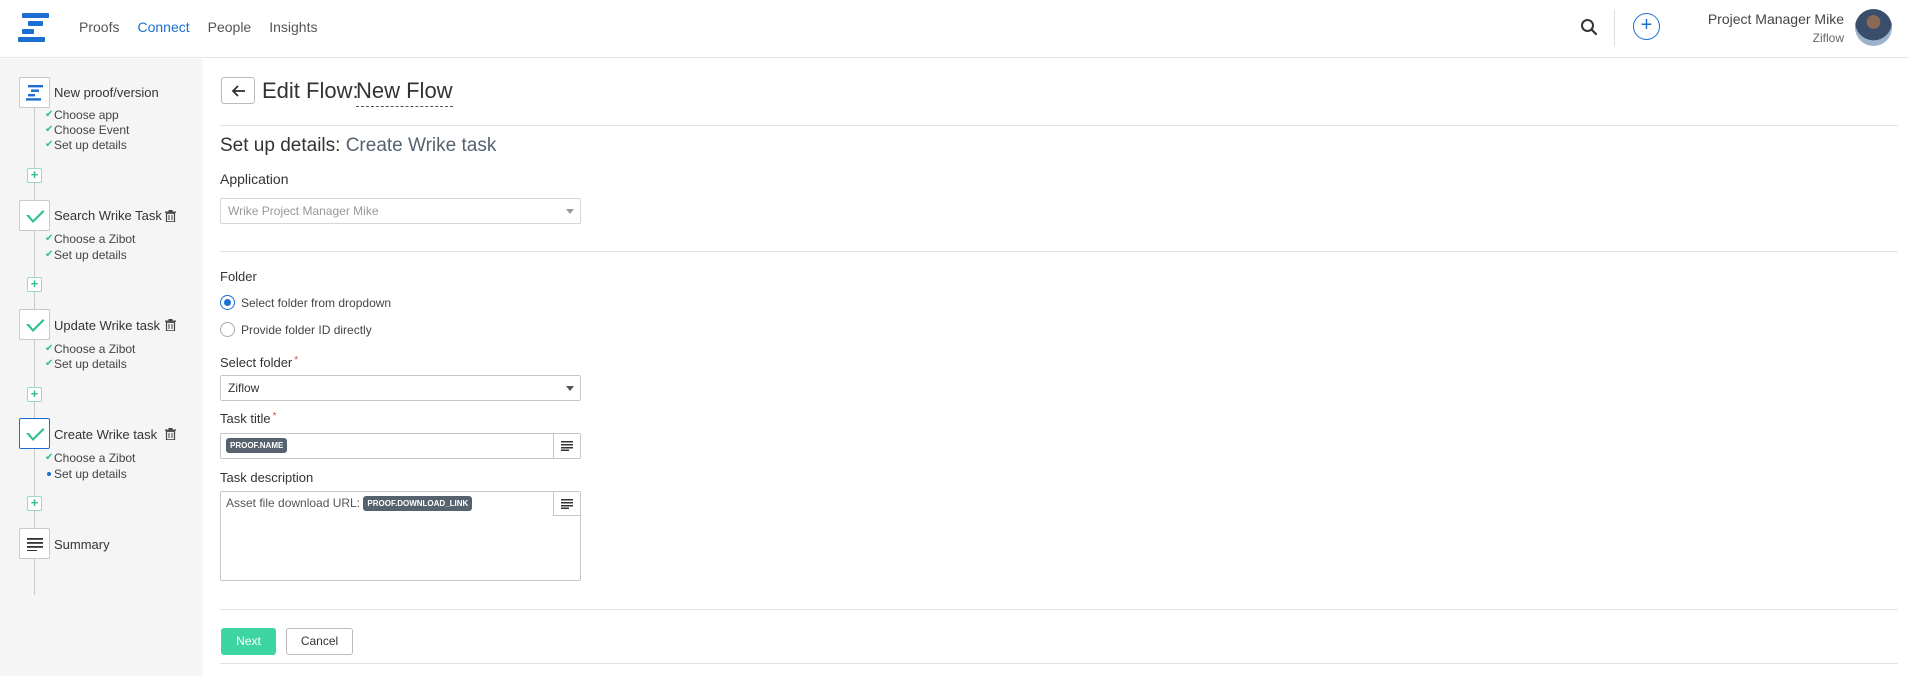 The width and height of the screenshot is (1909, 676). Describe the element at coordinates (1828, 38) in the screenshot. I see `user-org: Ziflow` at that location.